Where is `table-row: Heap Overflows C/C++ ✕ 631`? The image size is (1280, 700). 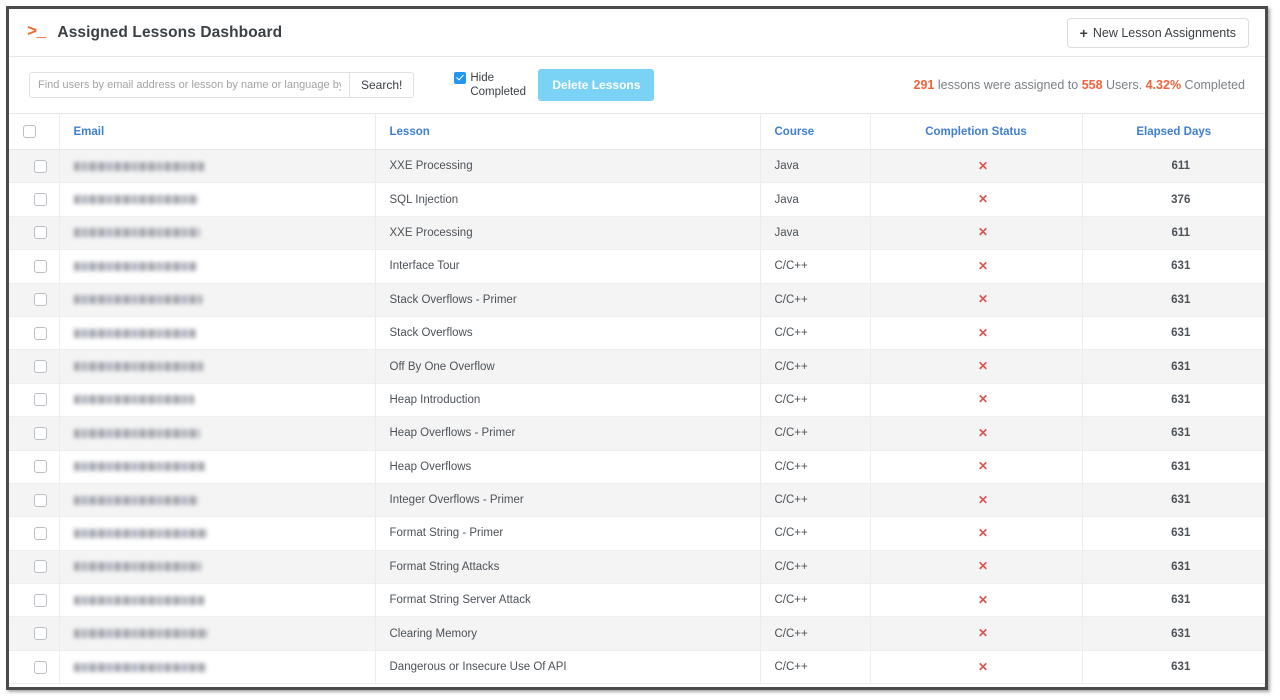 table-row: Heap Overflows C/C++ ✕ 631 is located at coordinates (637, 467).